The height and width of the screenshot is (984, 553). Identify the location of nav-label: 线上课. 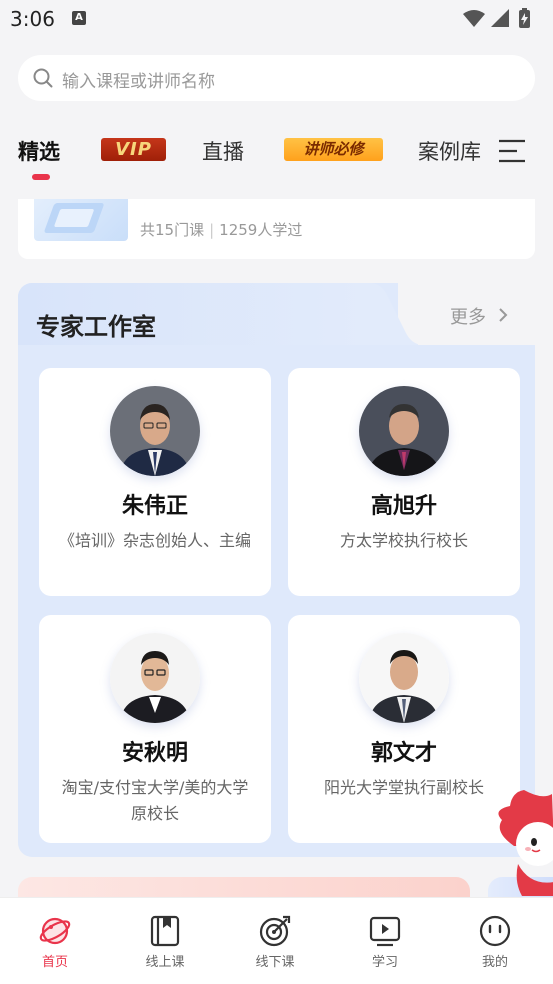
(165, 962).